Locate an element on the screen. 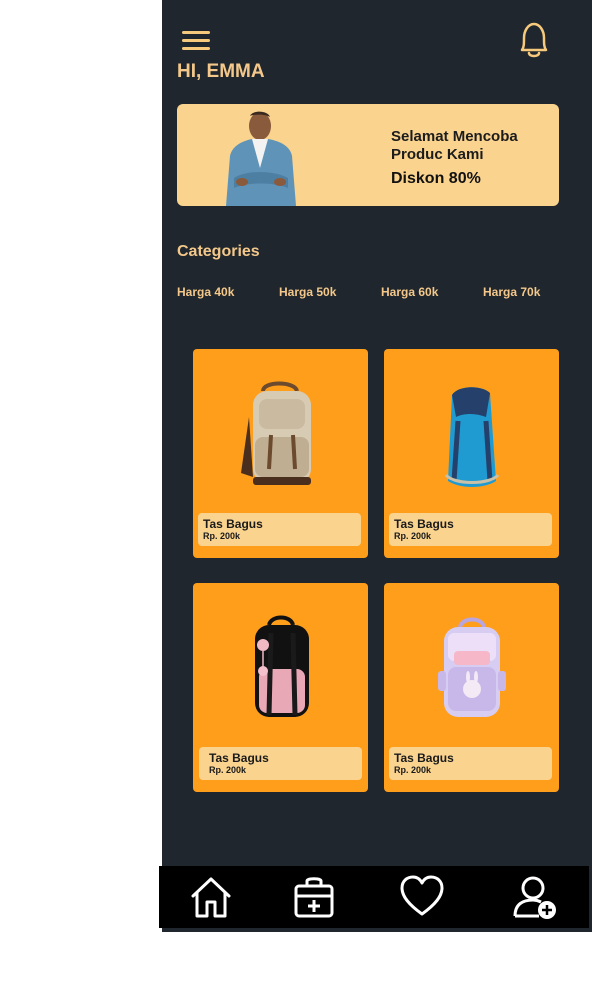 The image size is (592, 999). lavender-backpack-image is located at coordinates (472, 667).